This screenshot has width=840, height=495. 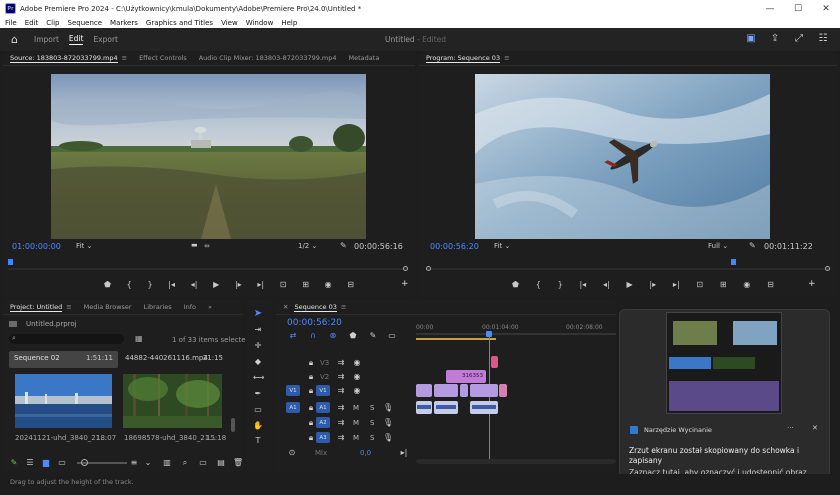 What do you see at coordinates (210, 307) in the screenshot?
I see `more-panels-icon: »` at bounding box center [210, 307].